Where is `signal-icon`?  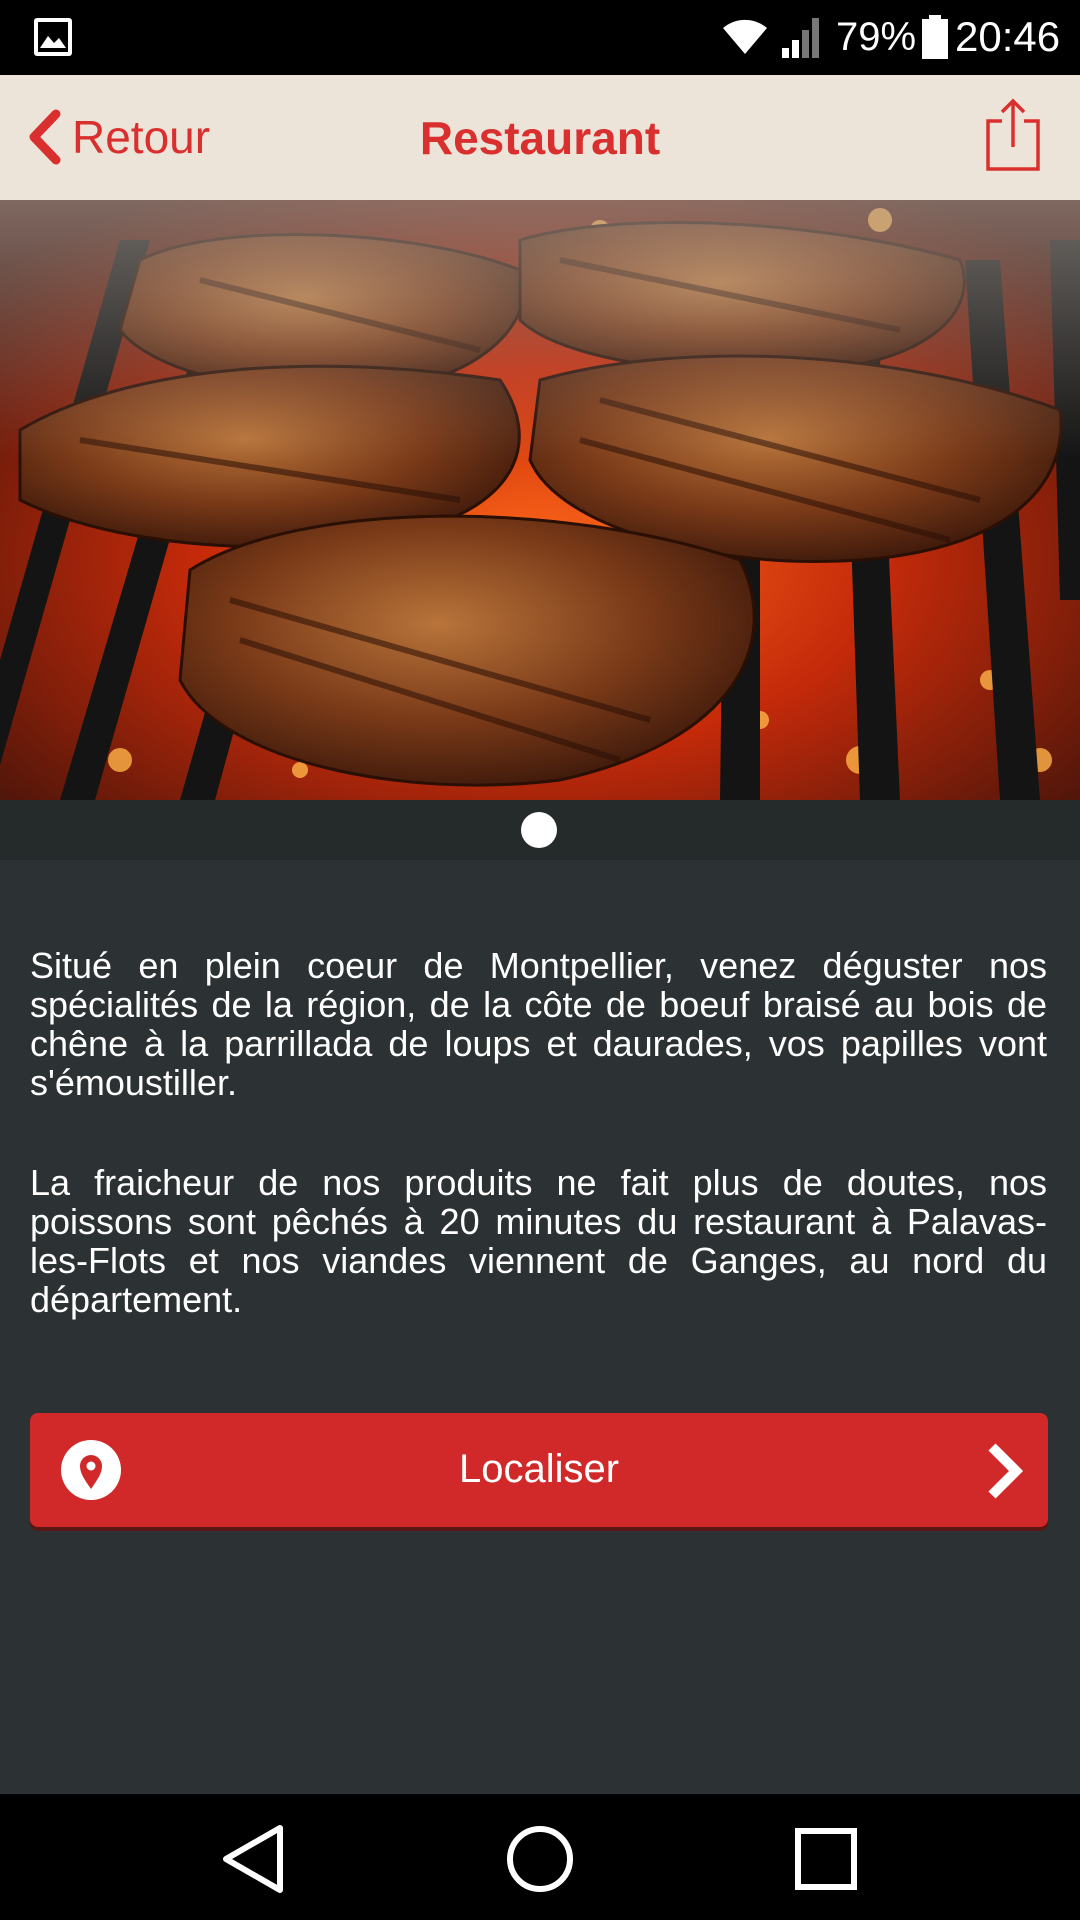 signal-icon is located at coordinates (800, 38).